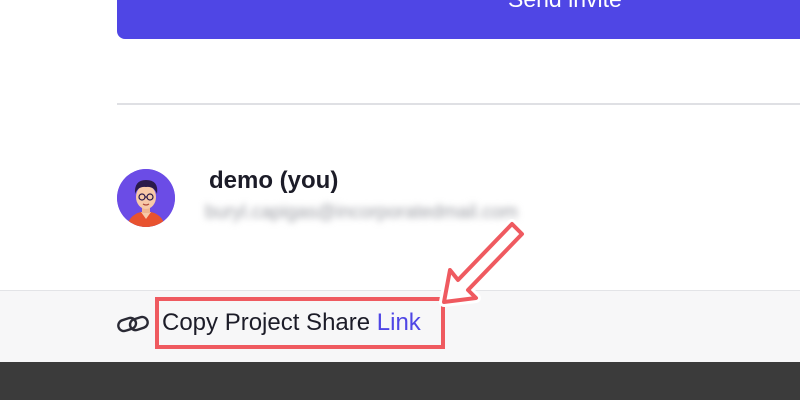 This screenshot has width=800, height=400. I want to click on bottom-bar, so click(400, 381).